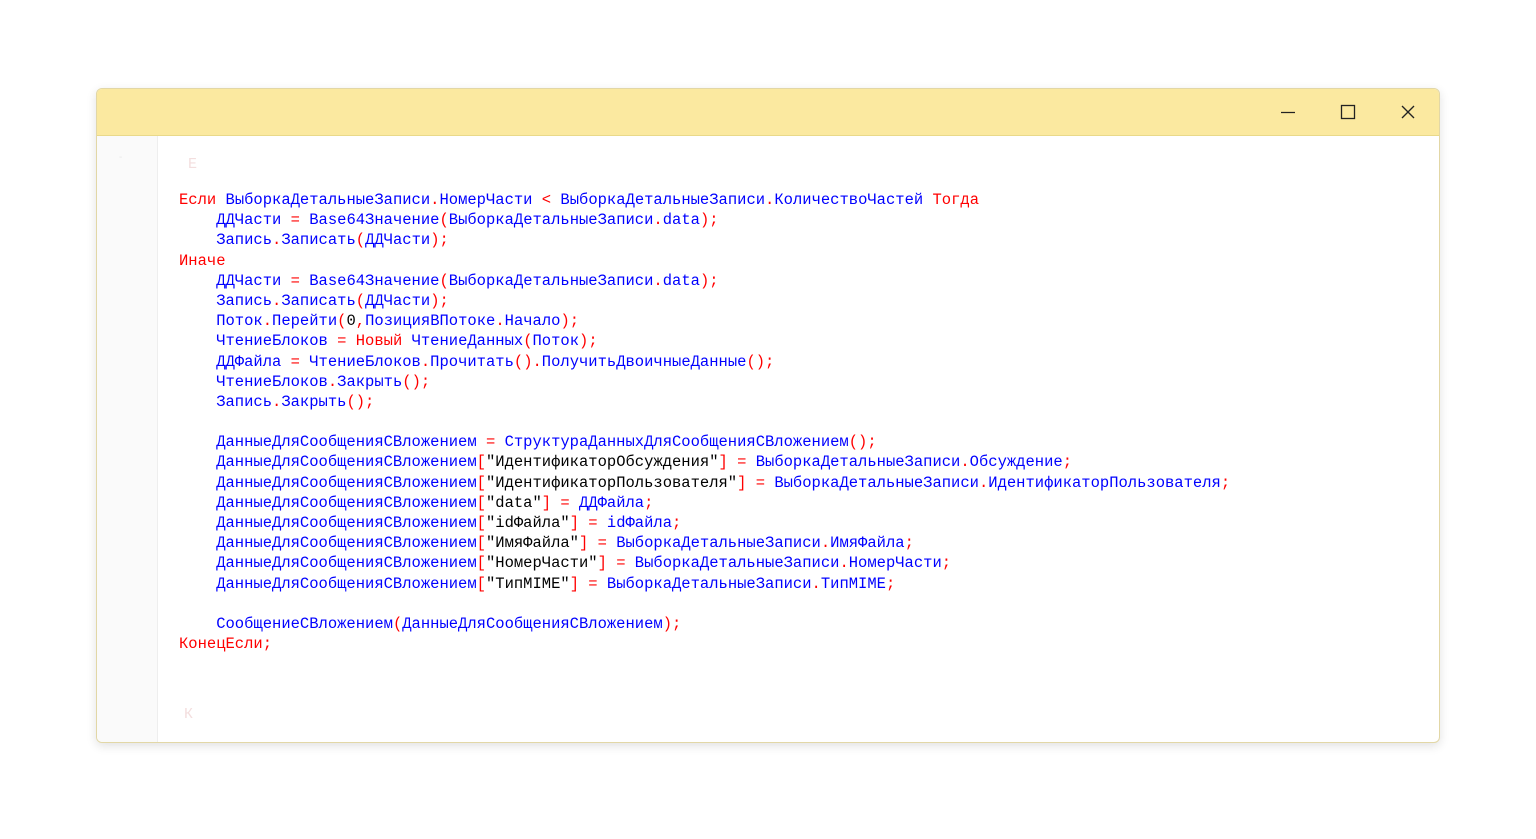 This screenshot has width=1536, height=839. What do you see at coordinates (704, 261) in the screenshot?
I see `code-line: Иначе` at bounding box center [704, 261].